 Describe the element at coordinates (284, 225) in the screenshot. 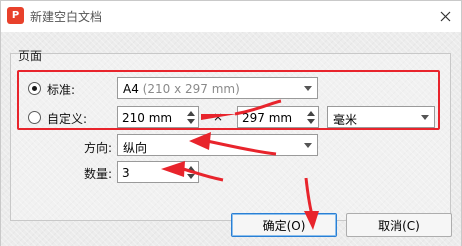

I see `ok-button: 确定(O)` at that location.